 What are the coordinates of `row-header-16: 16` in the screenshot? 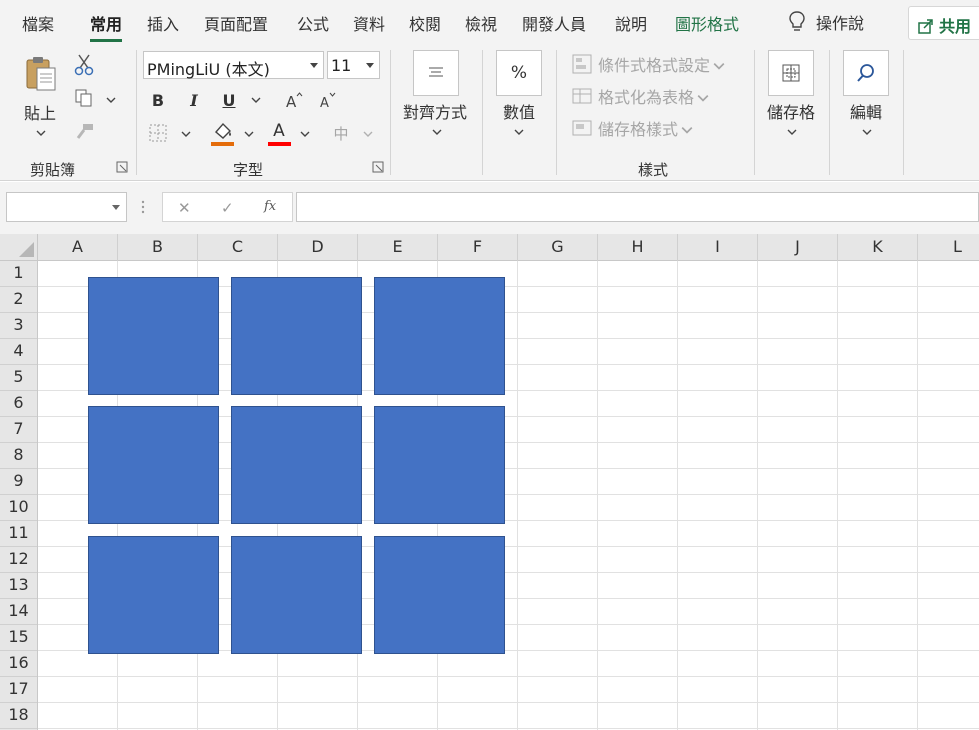 It's located at (18, 664).